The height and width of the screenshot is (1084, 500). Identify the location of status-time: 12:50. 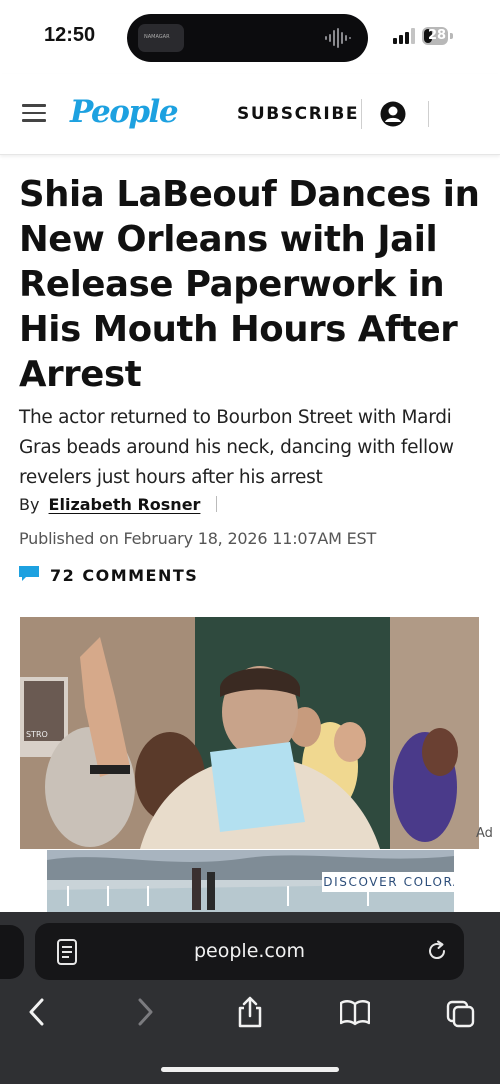
(70, 35).